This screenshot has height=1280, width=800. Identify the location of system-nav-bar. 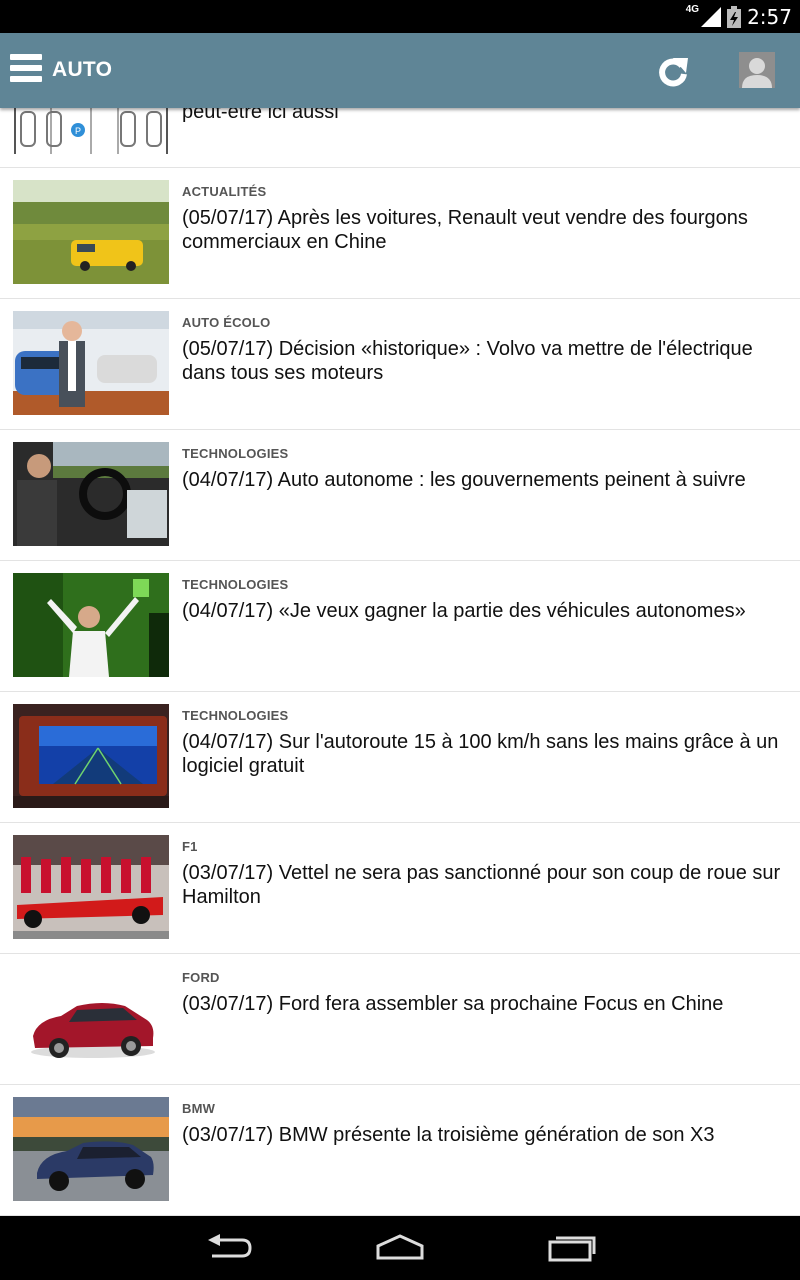
(400, 1248).